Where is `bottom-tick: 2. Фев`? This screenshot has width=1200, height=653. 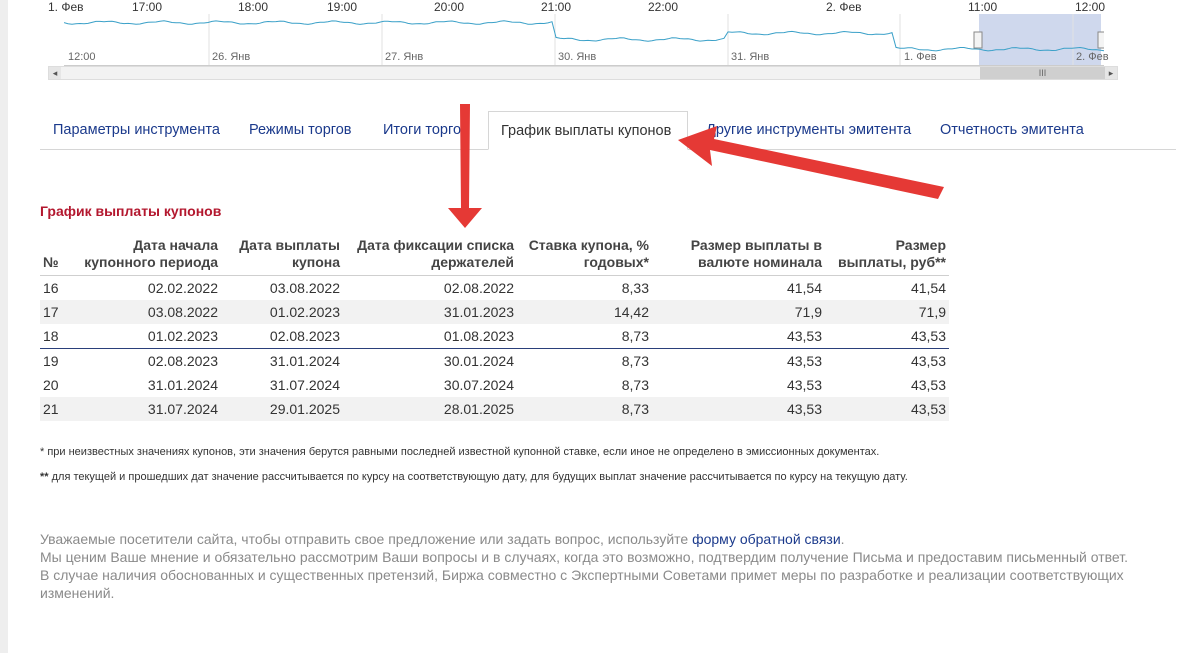 bottom-tick: 2. Фев is located at coordinates (1092, 57).